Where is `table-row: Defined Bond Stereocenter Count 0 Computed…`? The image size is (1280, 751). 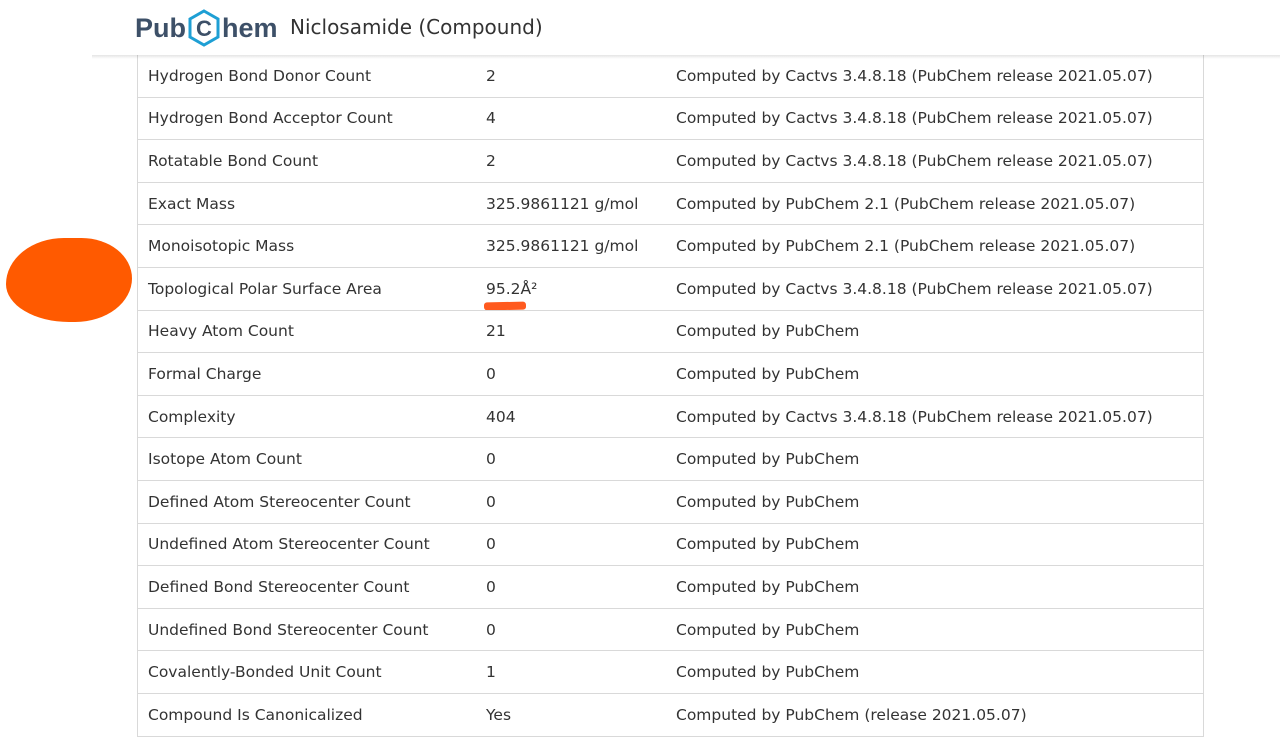 table-row: Defined Bond Stereocenter Count 0 Computed… is located at coordinates (670, 587).